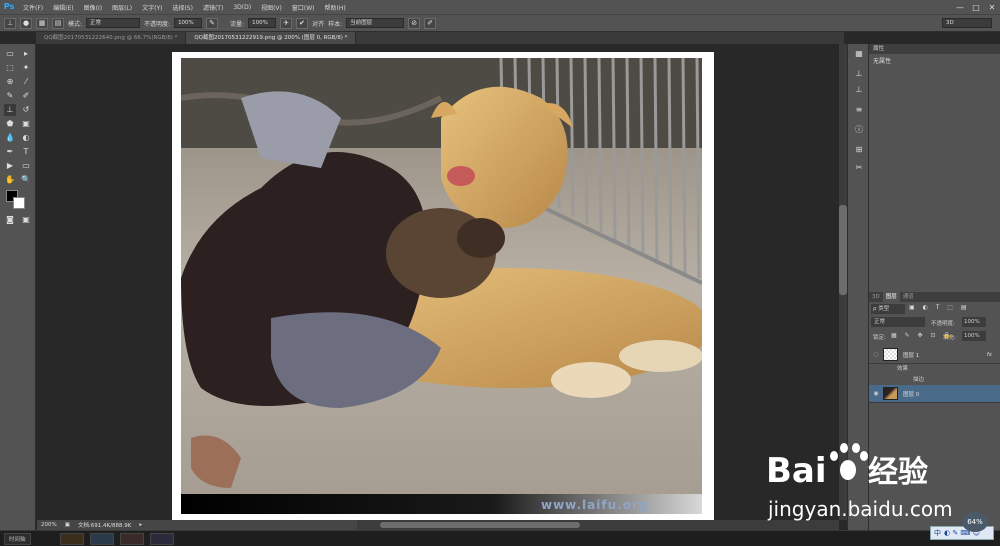 Image resolution: width=1000 pixels, height=546 pixels. Describe the element at coordinates (10, 220) in the screenshot. I see `quick-mask-icon: ◙` at that location.